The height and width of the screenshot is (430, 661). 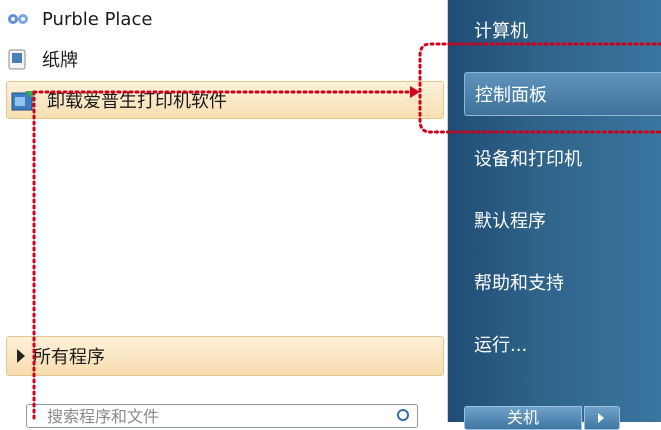 I want to click on triangle-right-icon, so click(x=21, y=356).